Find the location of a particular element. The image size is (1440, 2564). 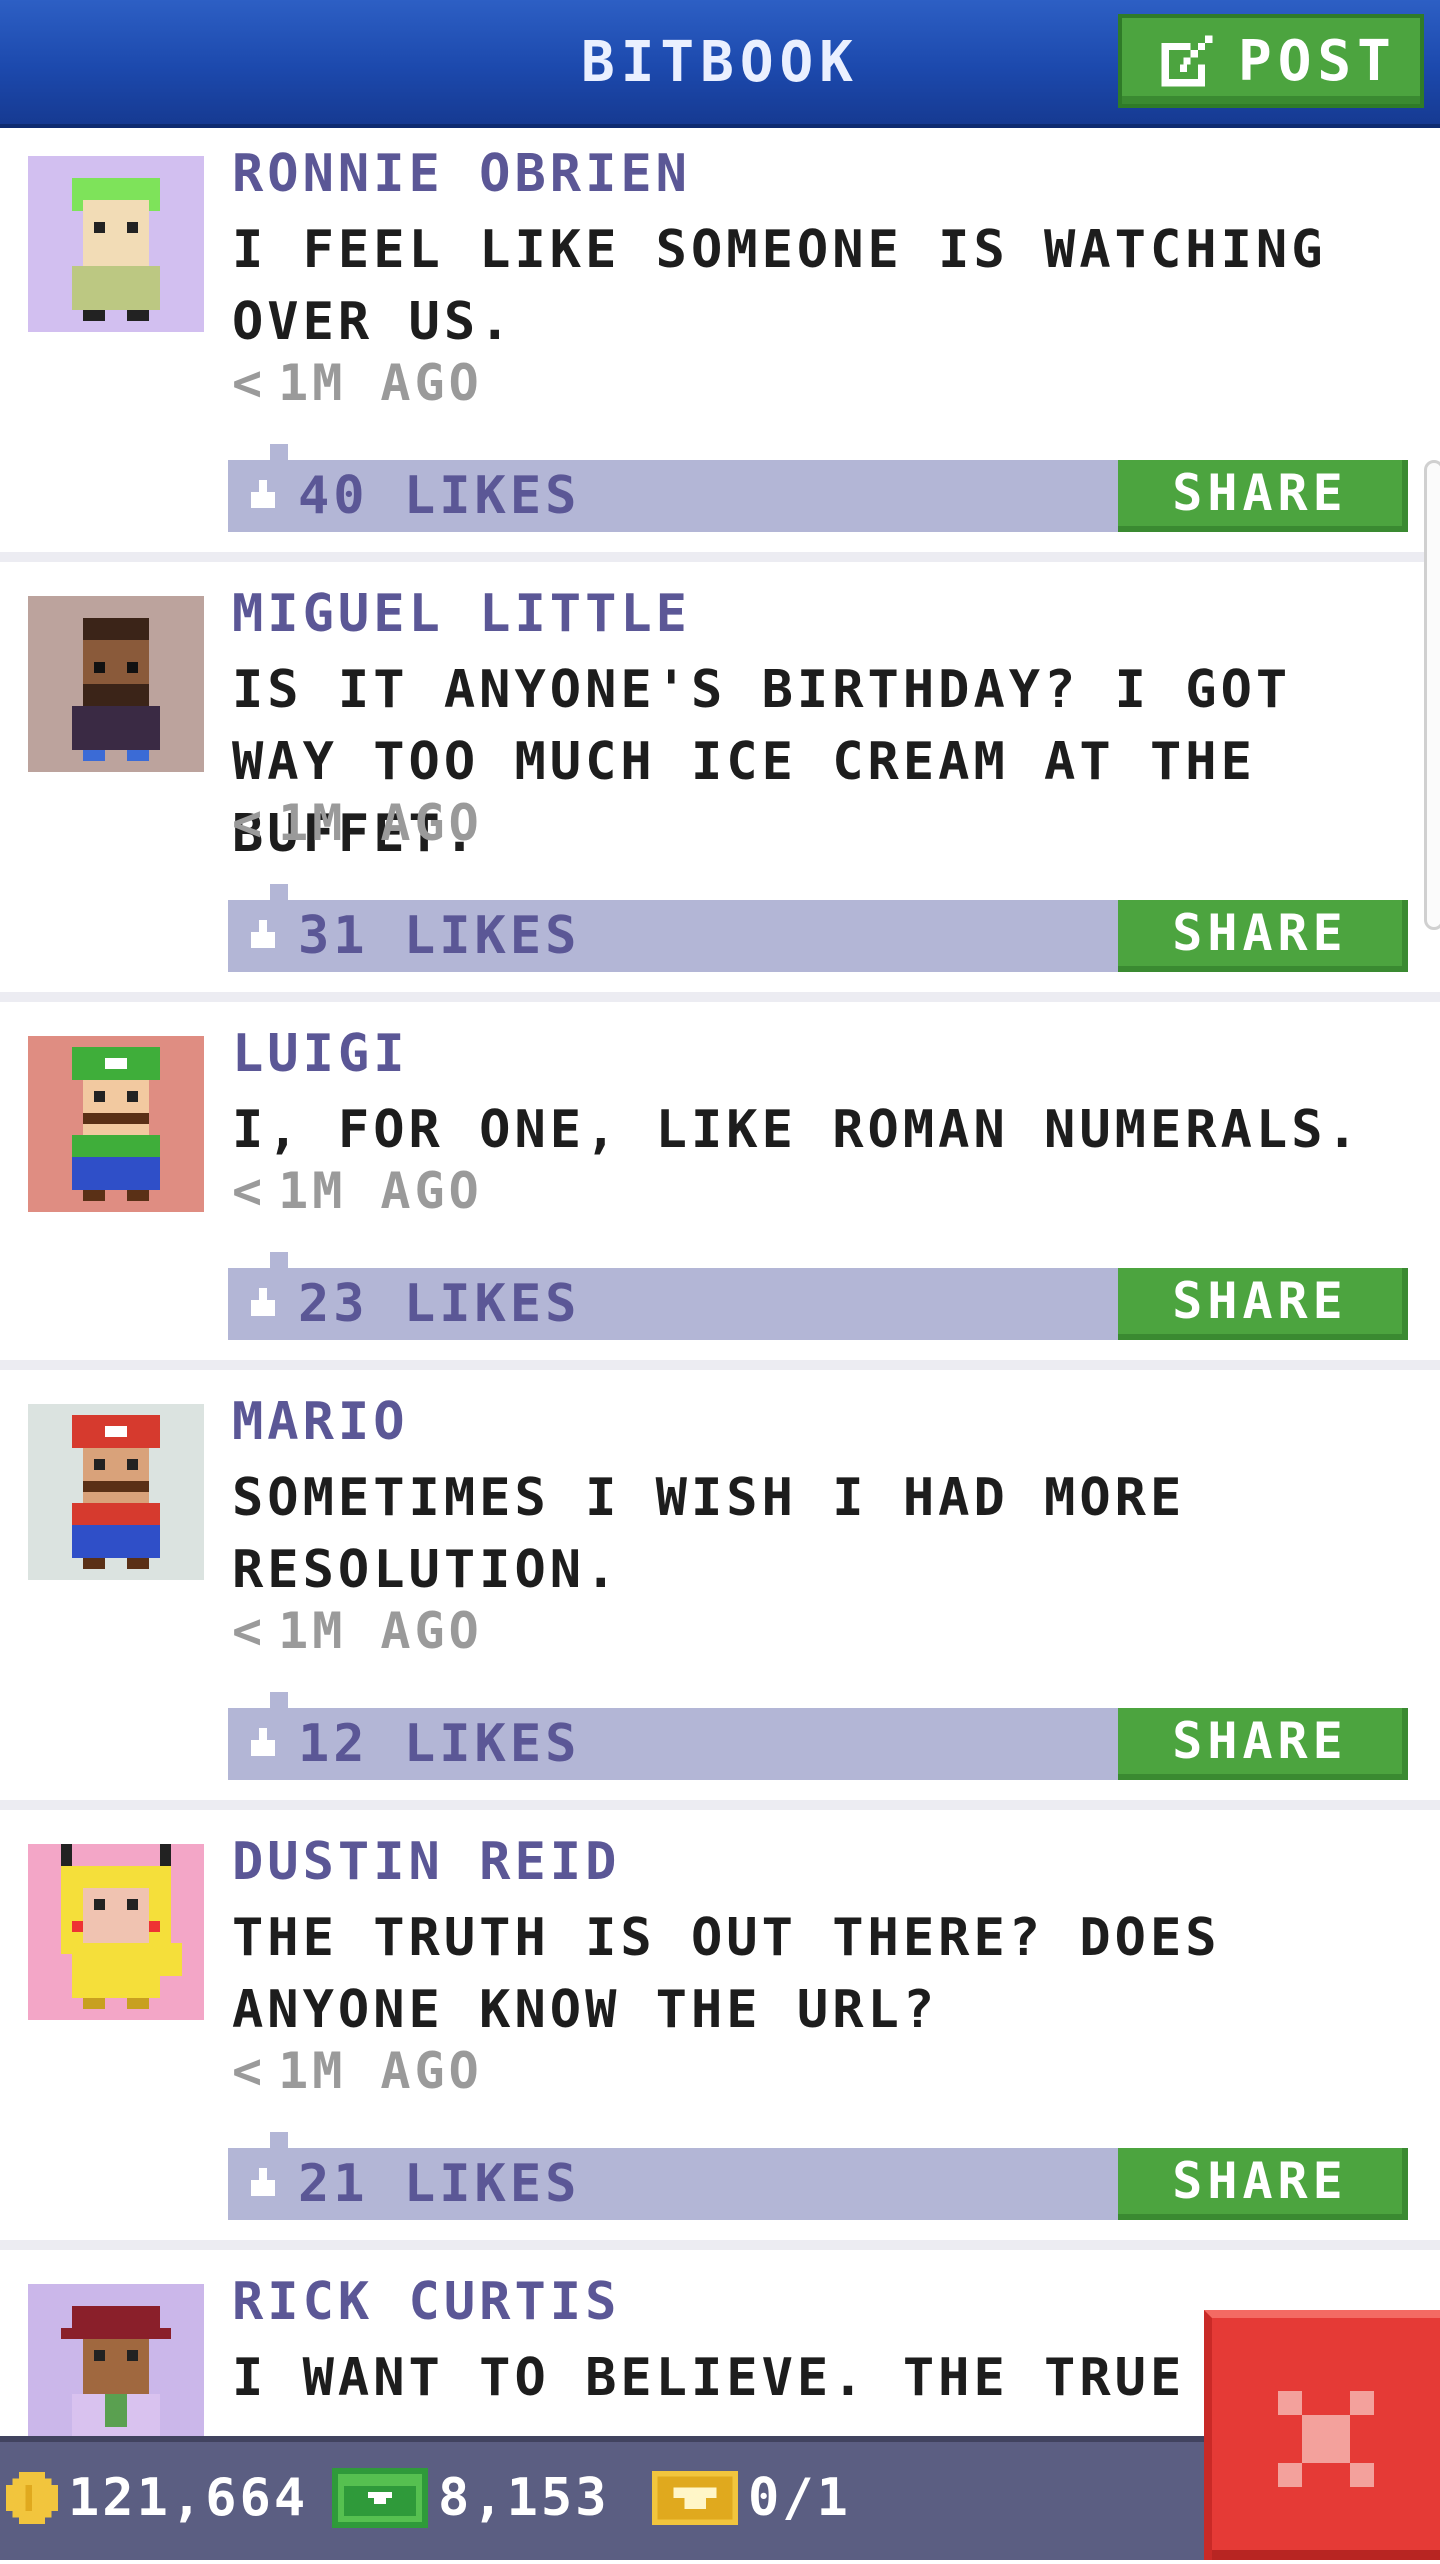

bux-icon is located at coordinates (380, 2498).